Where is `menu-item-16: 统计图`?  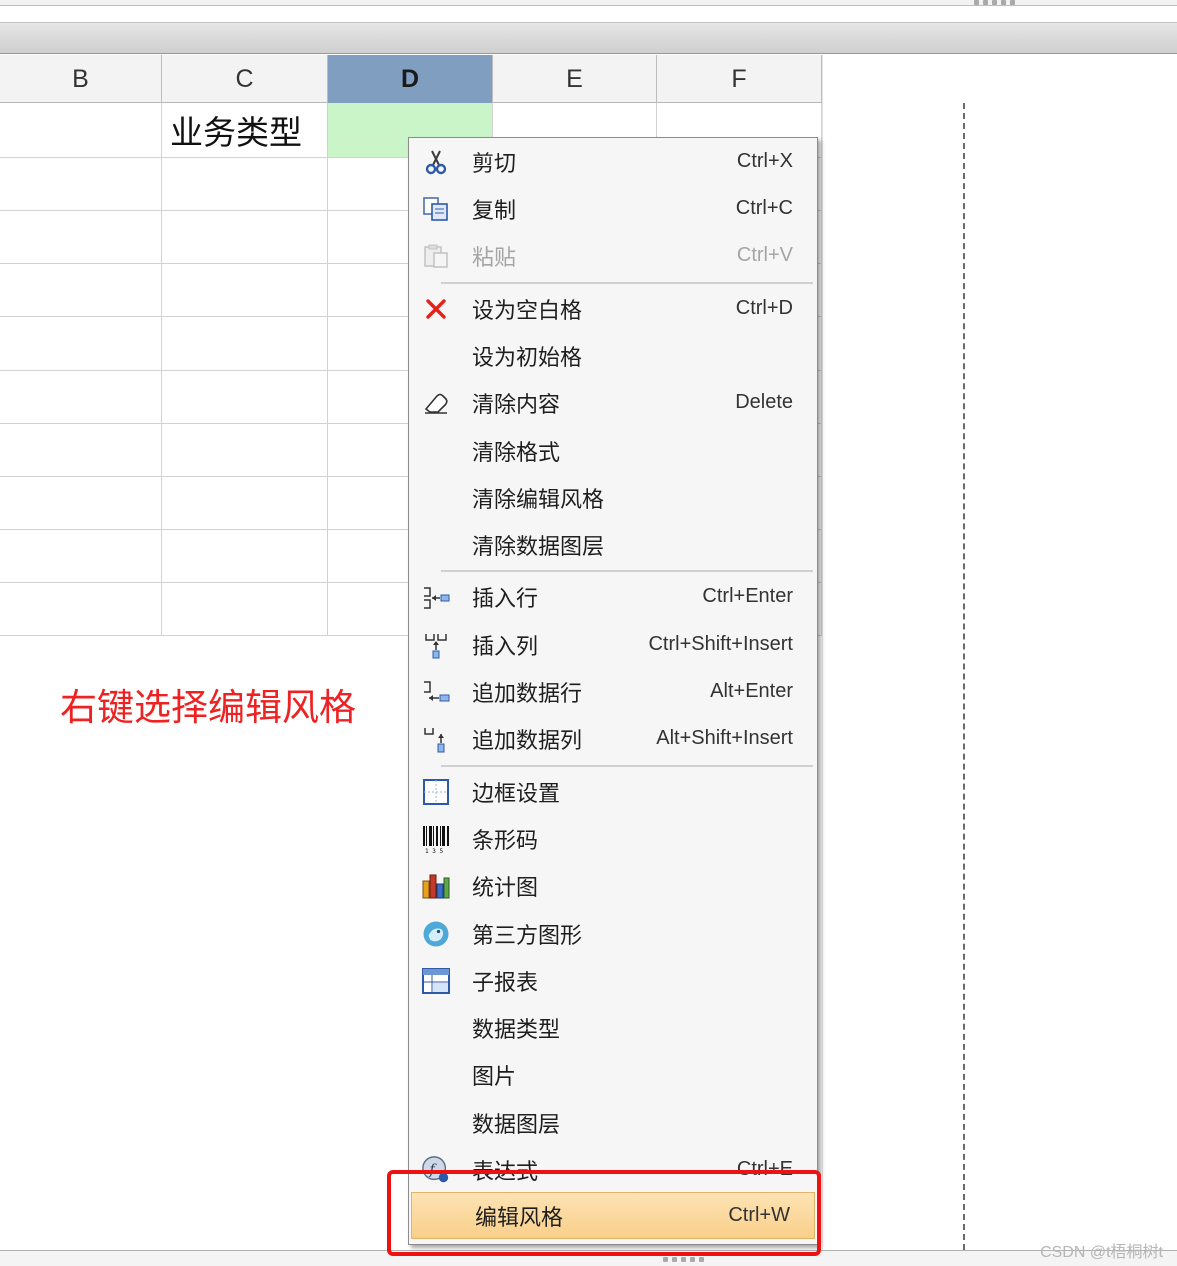
menu-item-16: 统计图 is located at coordinates (613, 885).